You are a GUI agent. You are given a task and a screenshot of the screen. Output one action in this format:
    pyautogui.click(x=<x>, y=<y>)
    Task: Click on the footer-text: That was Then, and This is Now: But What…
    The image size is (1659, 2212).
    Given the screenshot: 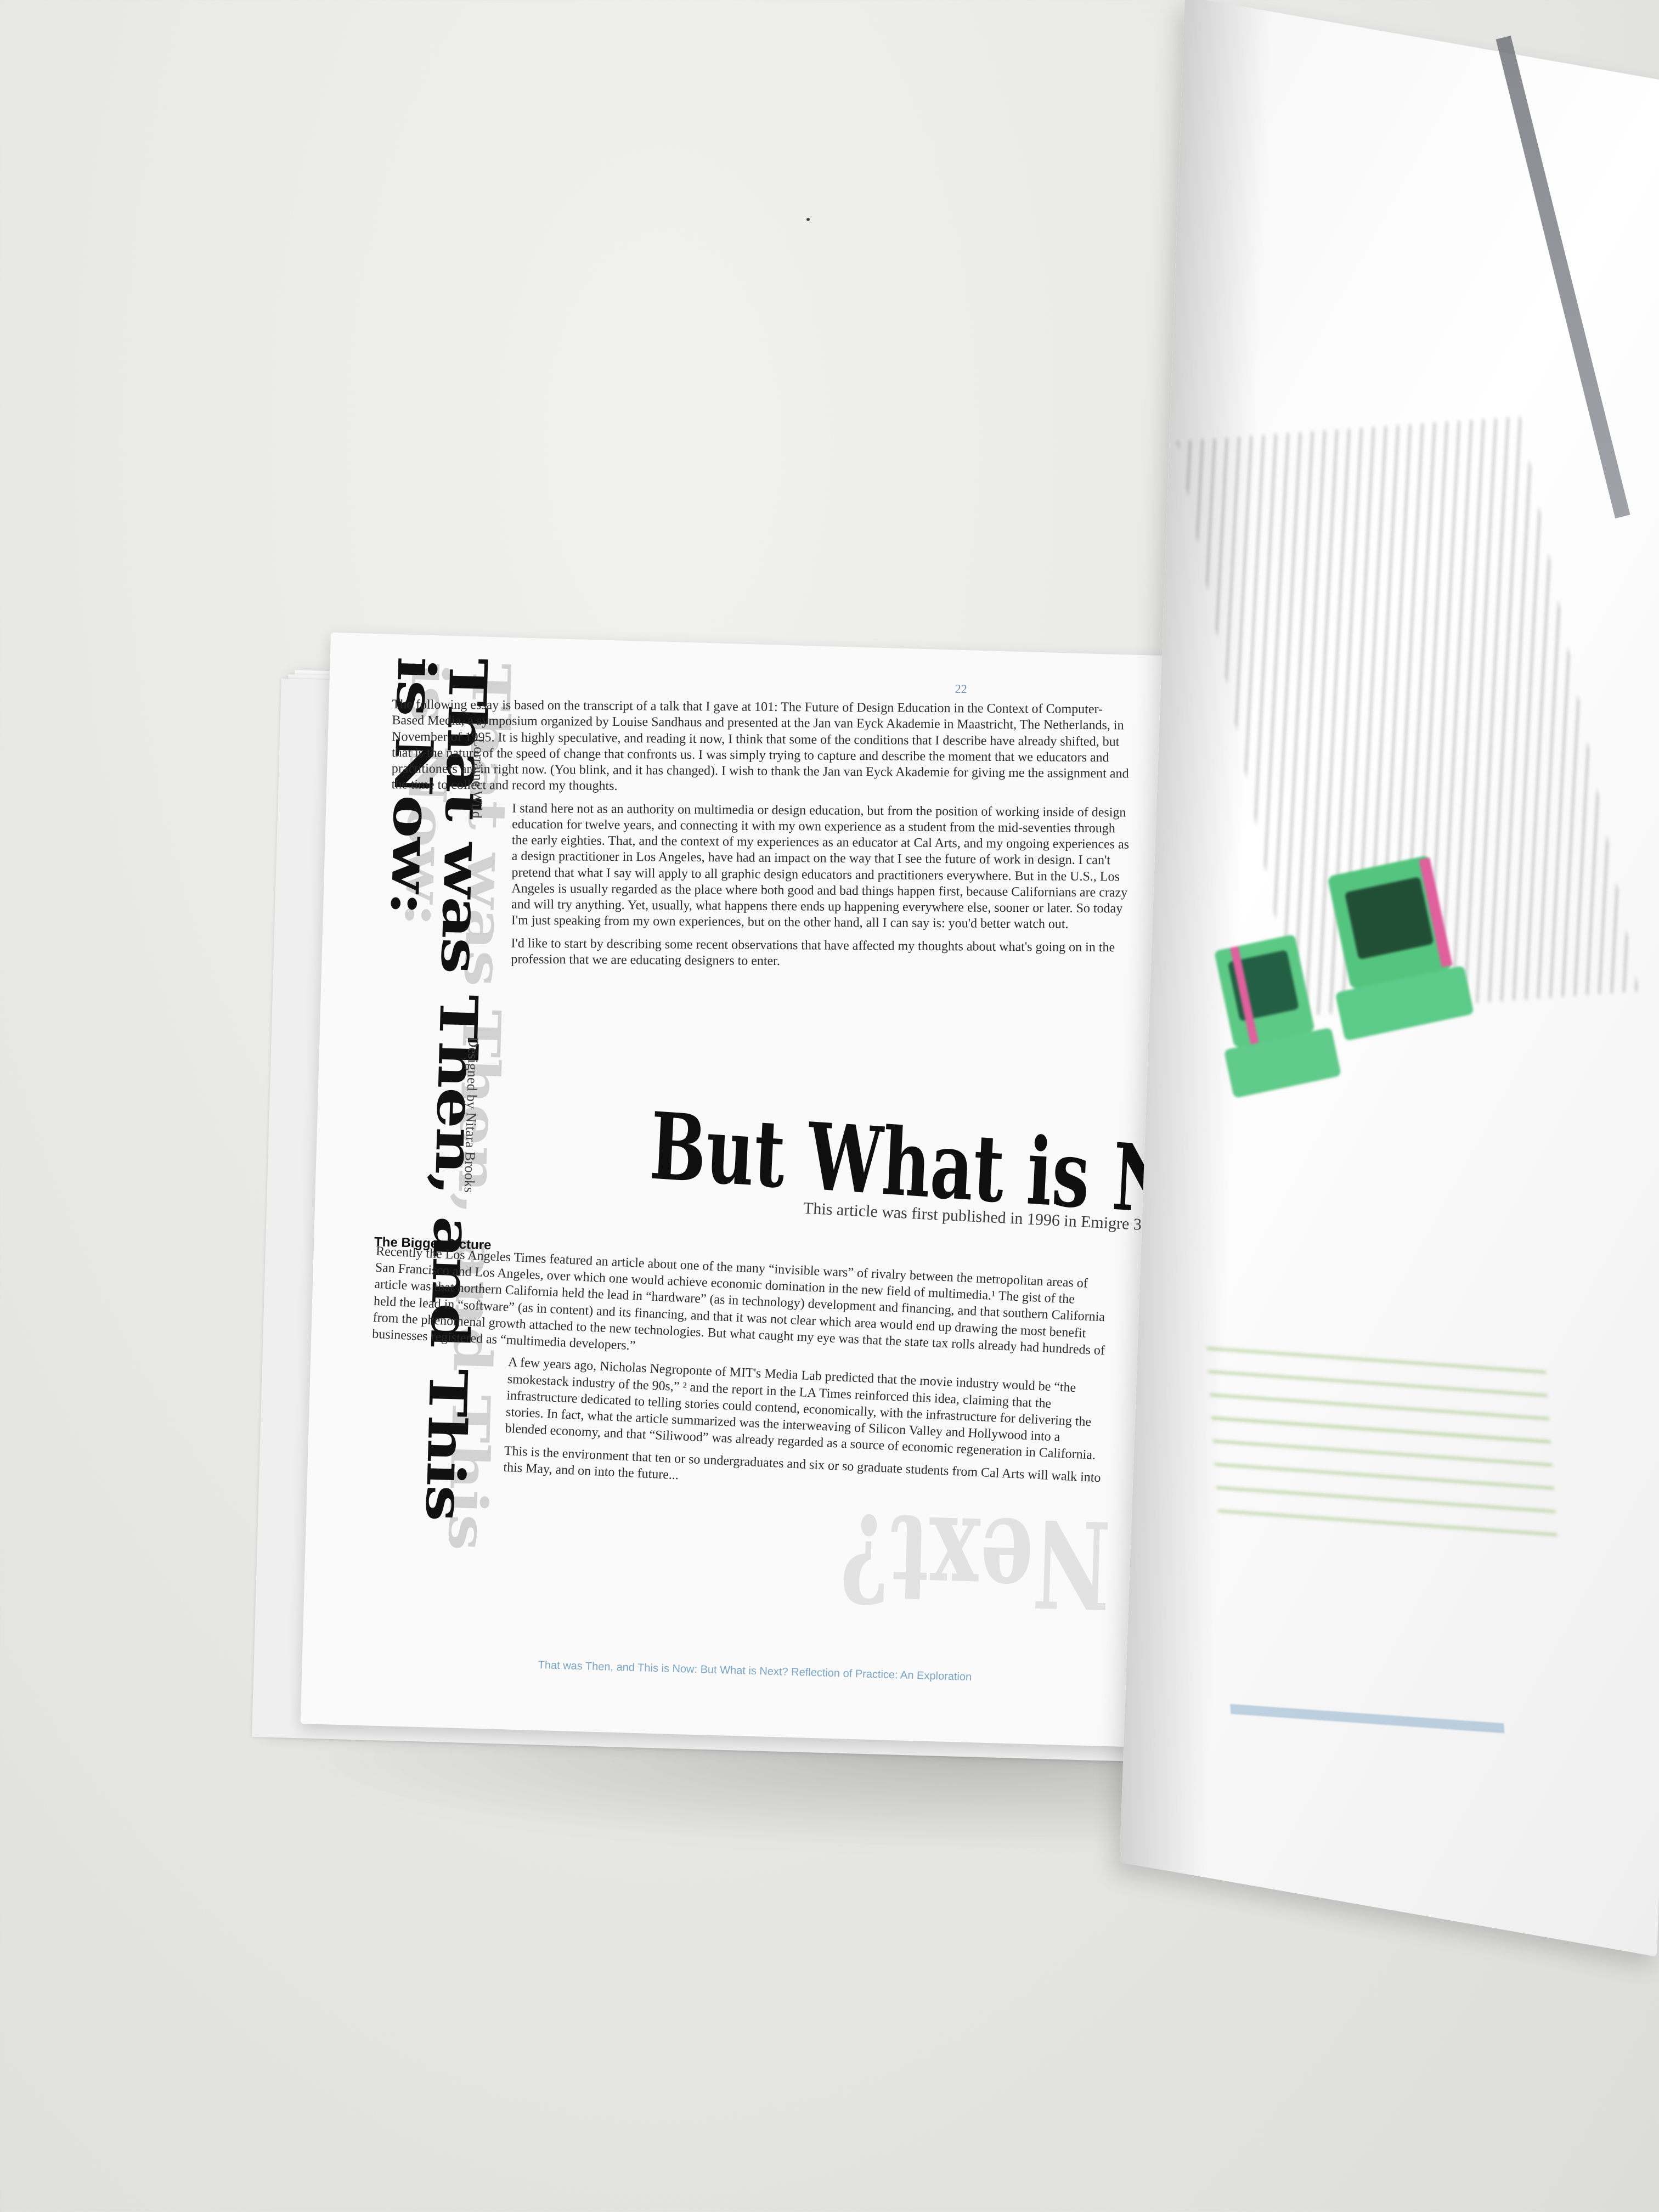 What is the action you would take?
    pyautogui.click(x=755, y=1672)
    